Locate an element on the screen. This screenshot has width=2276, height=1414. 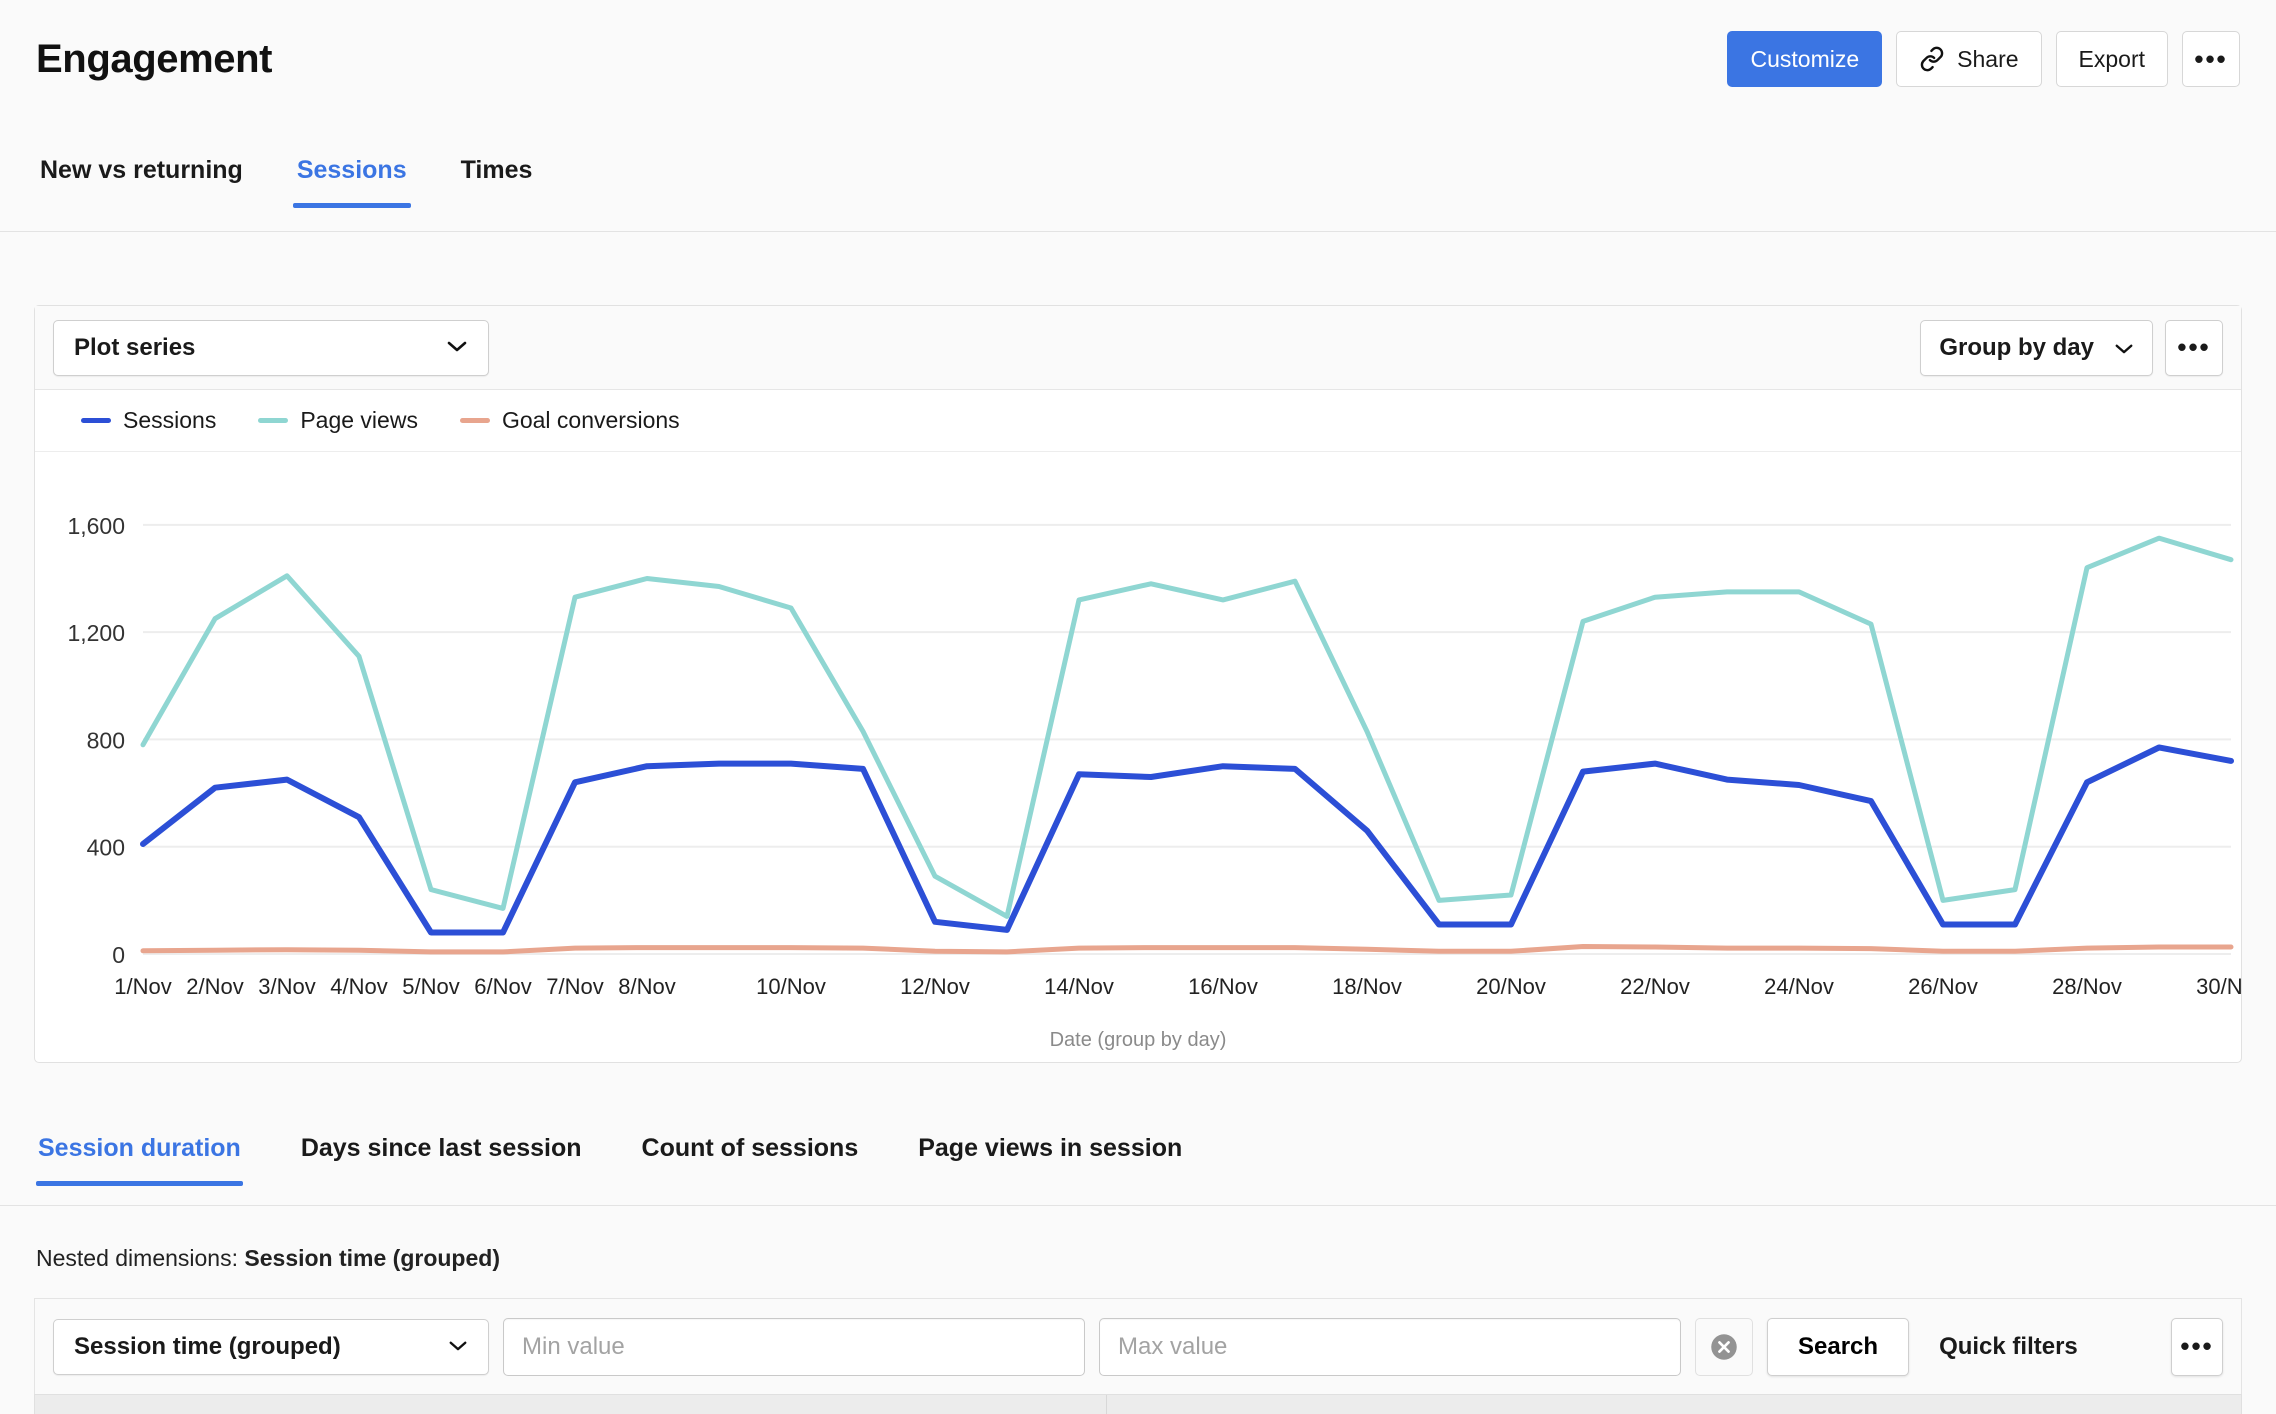
svg-text: 14/Nov is located at coordinates (1079, 986).